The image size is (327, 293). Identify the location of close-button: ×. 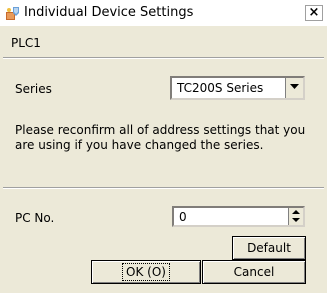
(314, 13).